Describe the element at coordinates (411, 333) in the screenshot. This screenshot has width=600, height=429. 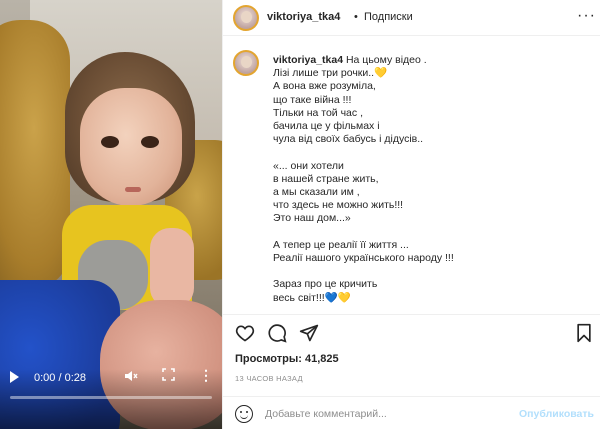
I see `post-actions` at that location.